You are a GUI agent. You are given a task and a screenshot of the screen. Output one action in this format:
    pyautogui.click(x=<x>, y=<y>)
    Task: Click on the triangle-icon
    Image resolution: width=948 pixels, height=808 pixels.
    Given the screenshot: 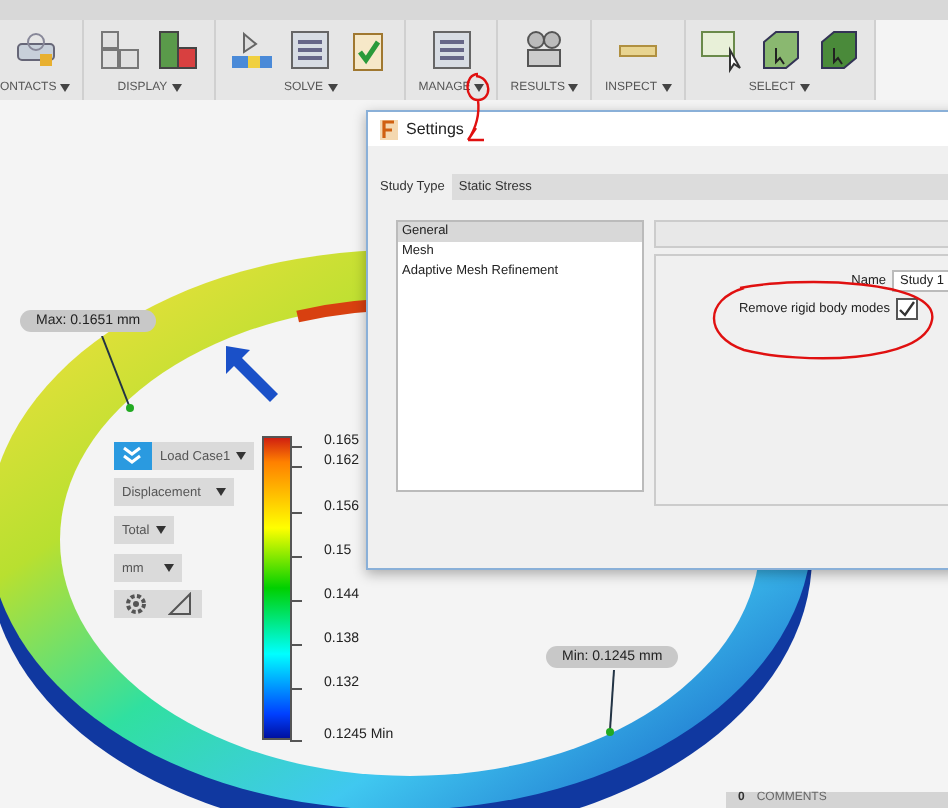 What is the action you would take?
    pyautogui.click(x=180, y=604)
    